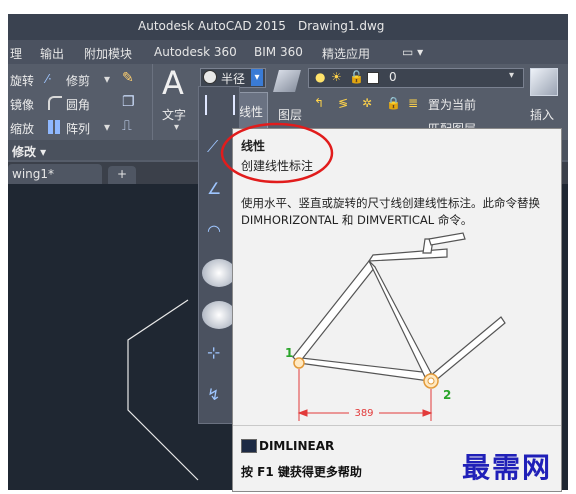 The image size is (576, 494). Describe the element at coordinates (412, 52) in the screenshot. I see `menu-item-workspace: ▭ ▾` at that location.